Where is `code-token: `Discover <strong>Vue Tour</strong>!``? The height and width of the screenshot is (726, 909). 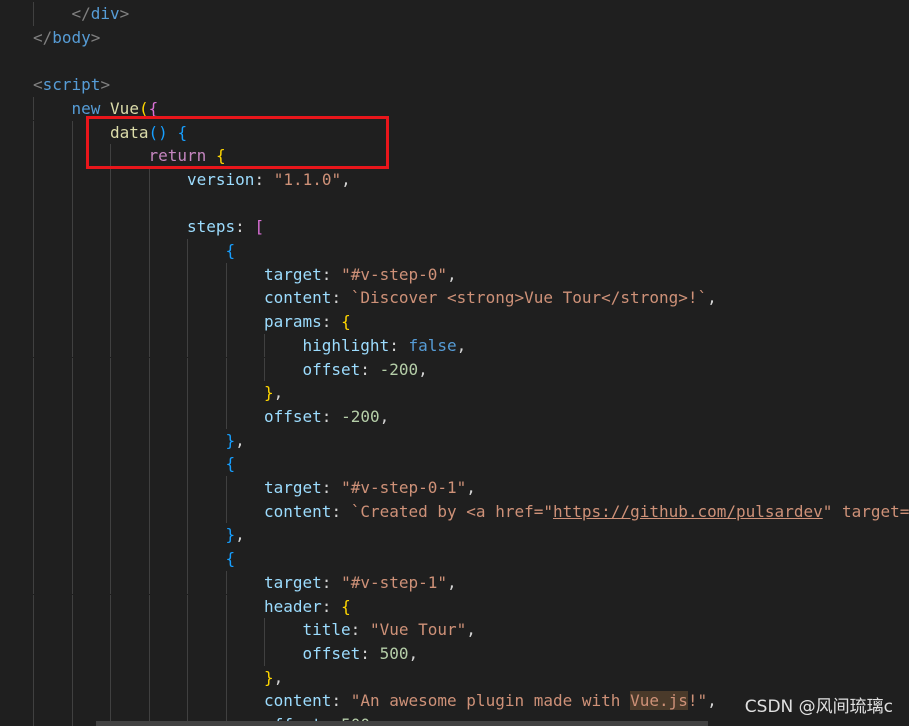
code-token: `Discover <strong>Vue Tour</strong>!` is located at coordinates (529, 298).